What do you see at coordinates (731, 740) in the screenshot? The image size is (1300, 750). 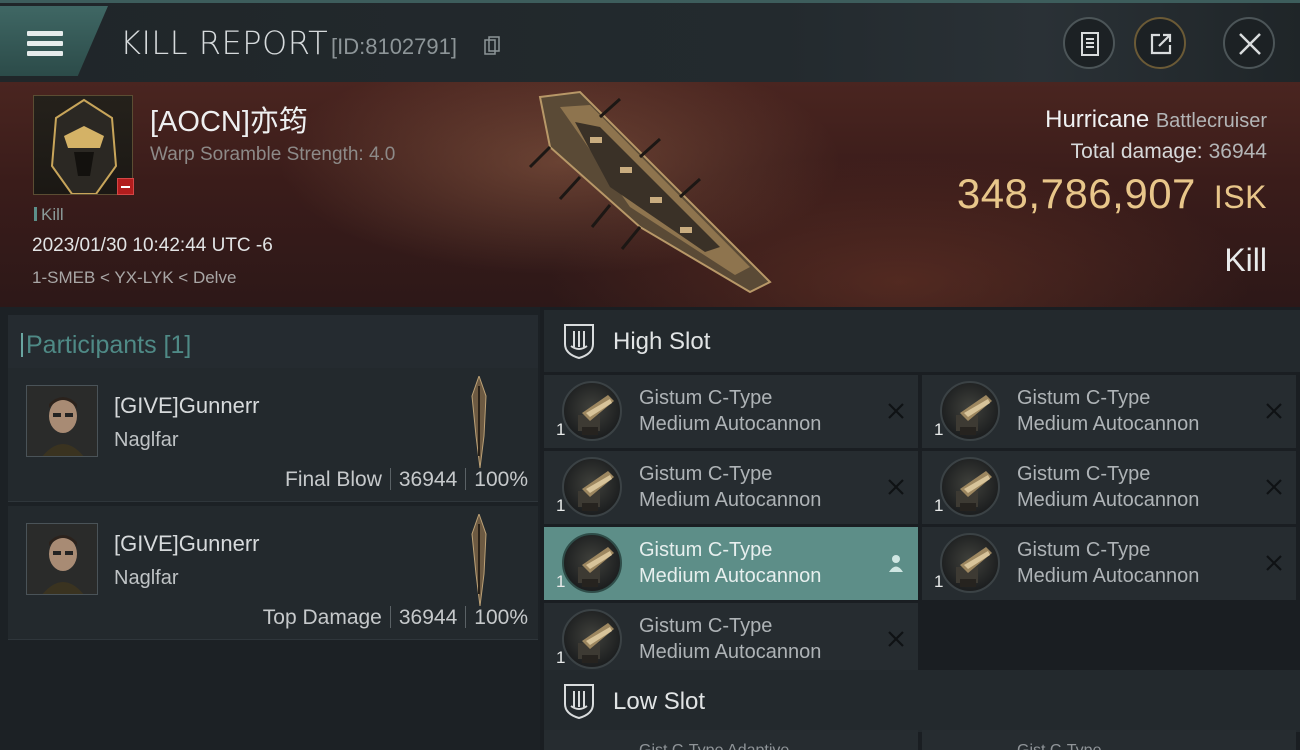 I see `low-slot-module: Gist C-Type Adaptive` at bounding box center [731, 740].